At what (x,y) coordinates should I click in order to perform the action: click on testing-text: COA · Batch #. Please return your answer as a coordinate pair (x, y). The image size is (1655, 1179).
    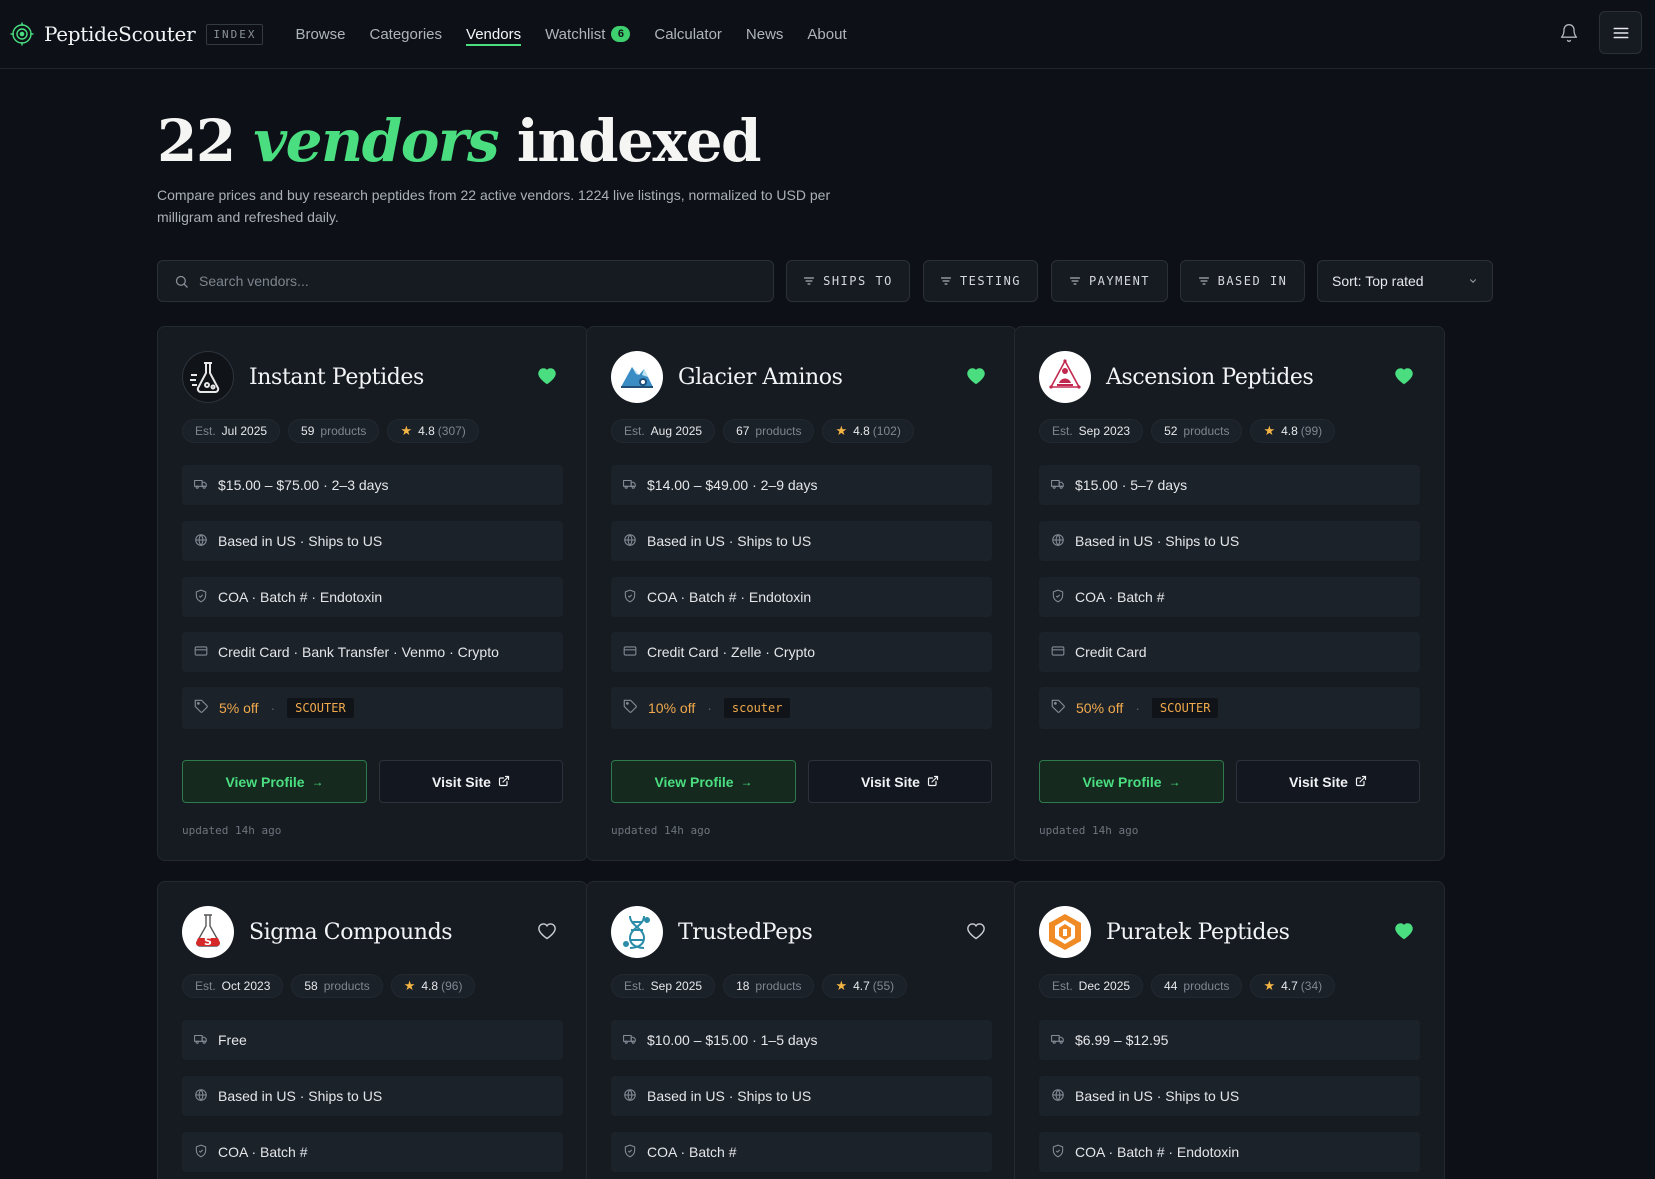
    Looking at the image, I should click on (263, 1152).